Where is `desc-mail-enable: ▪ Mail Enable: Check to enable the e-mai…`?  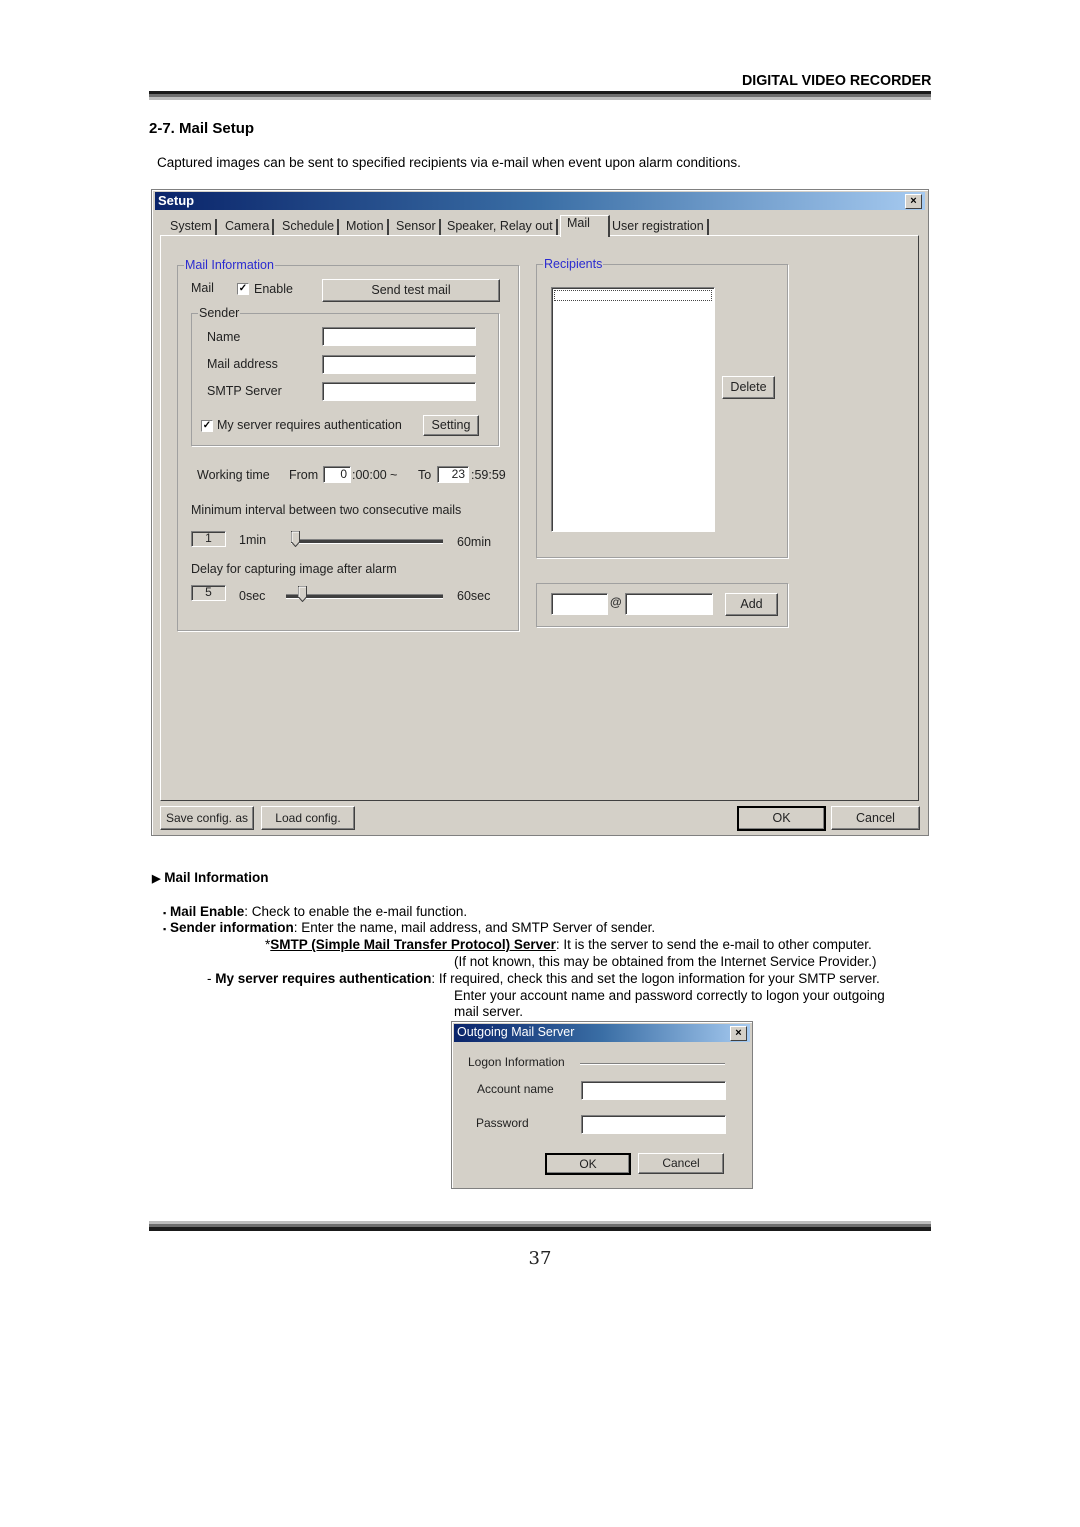
desc-mail-enable: ▪ Mail Enable: Check to enable the e-mai… is located at coordinates (315, 911).